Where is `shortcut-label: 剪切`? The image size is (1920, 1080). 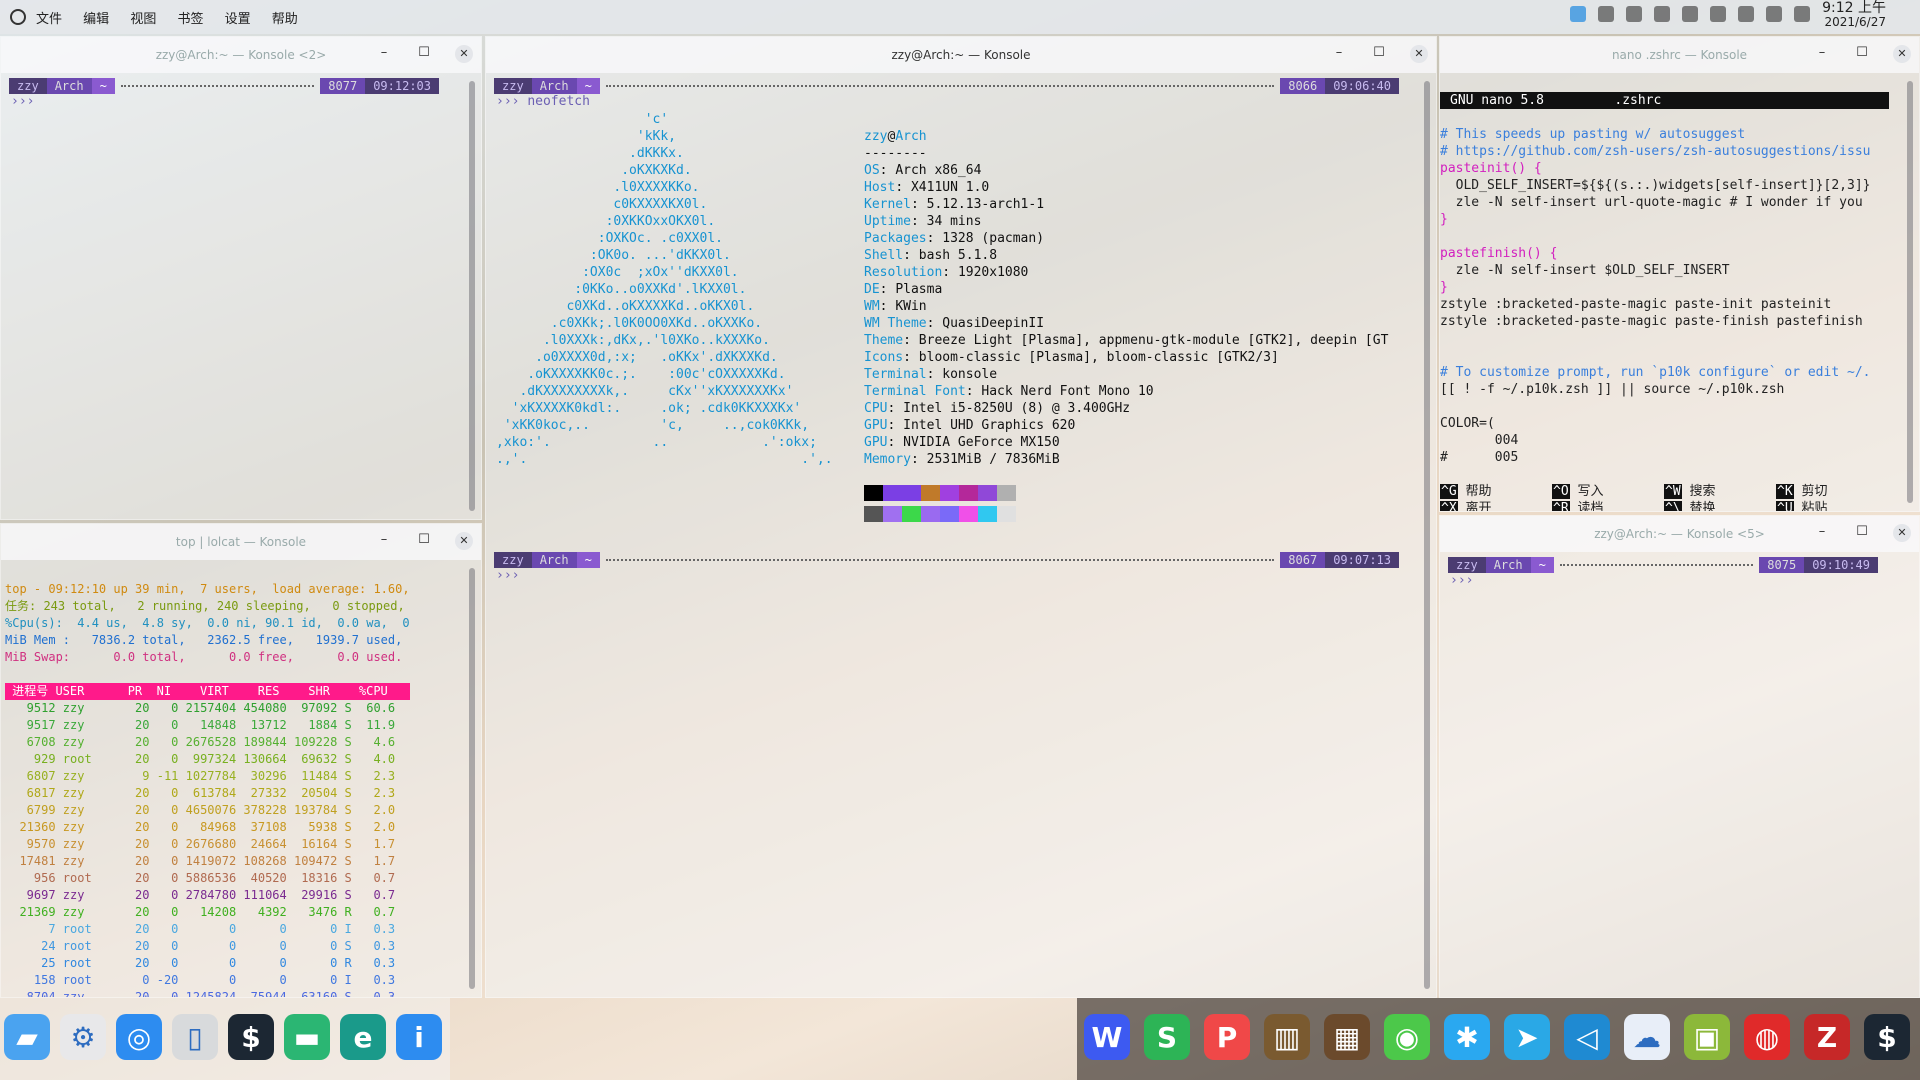
shortcut-label: 剪切 is located at coordinates (1810, 491).